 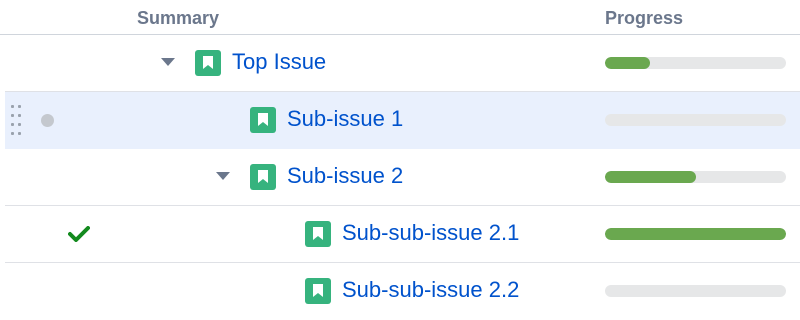 What do you see at coordinates (345, 119) in the screenshot?
I see `issue-title-link: Sub-issue 1` at bounding box center [345, 119].